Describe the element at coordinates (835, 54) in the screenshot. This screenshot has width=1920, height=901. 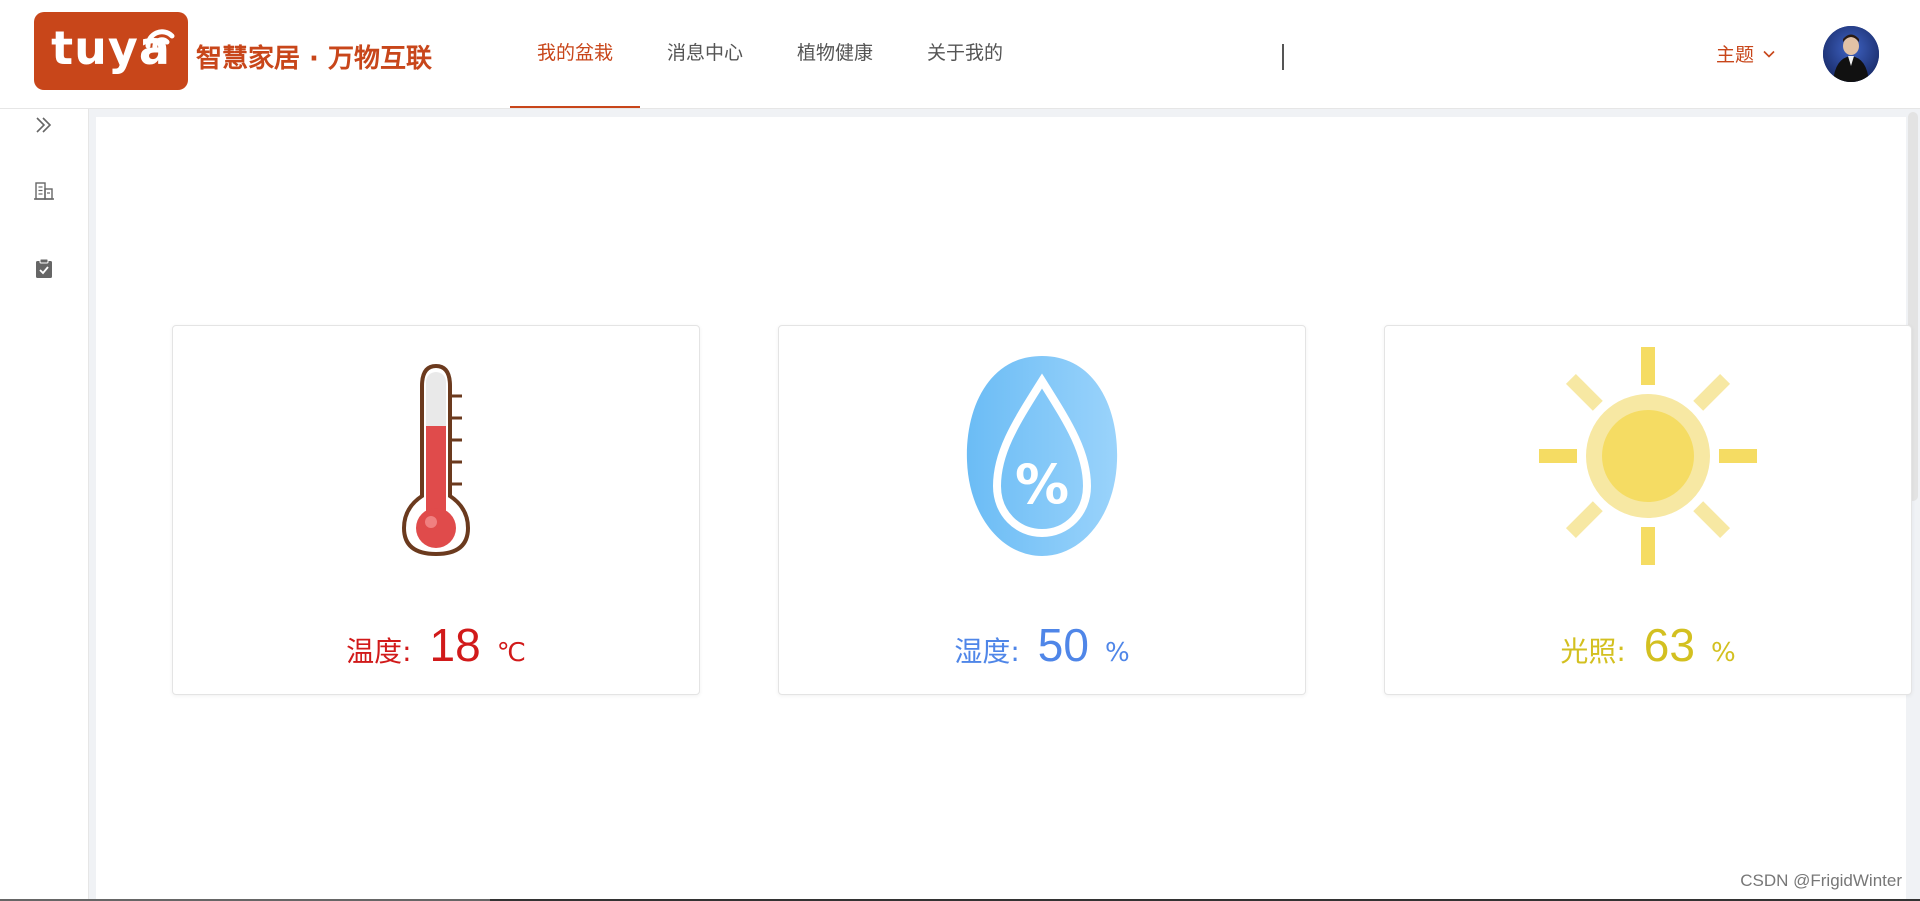
I see `nav-tab-plant-health: 植物健康` at that location.